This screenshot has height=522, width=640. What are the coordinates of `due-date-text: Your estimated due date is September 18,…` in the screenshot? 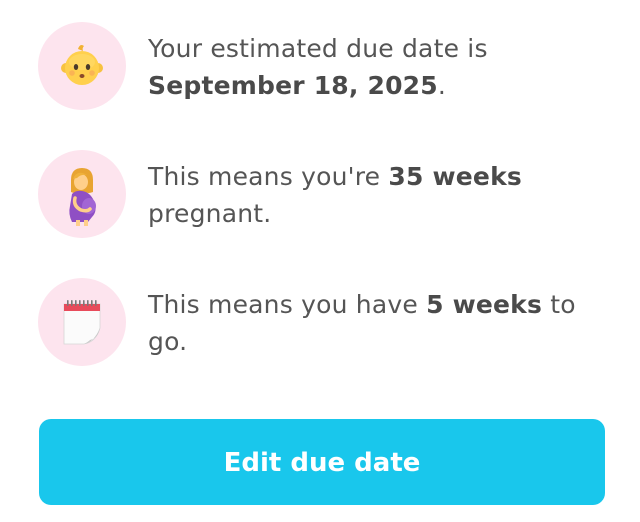 It's located at (383, 67).